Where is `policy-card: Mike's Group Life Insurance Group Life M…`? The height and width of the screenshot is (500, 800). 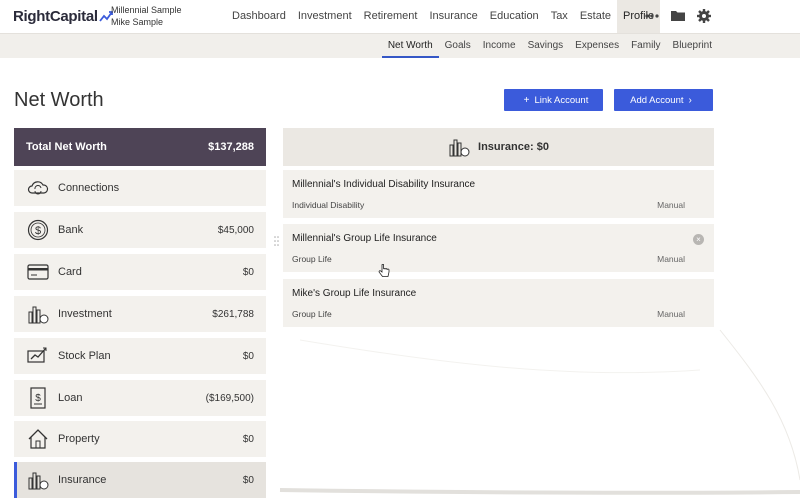
policy-card: Mike's Group Life Insurance Group Life M… is located at coordinates (498, 303).